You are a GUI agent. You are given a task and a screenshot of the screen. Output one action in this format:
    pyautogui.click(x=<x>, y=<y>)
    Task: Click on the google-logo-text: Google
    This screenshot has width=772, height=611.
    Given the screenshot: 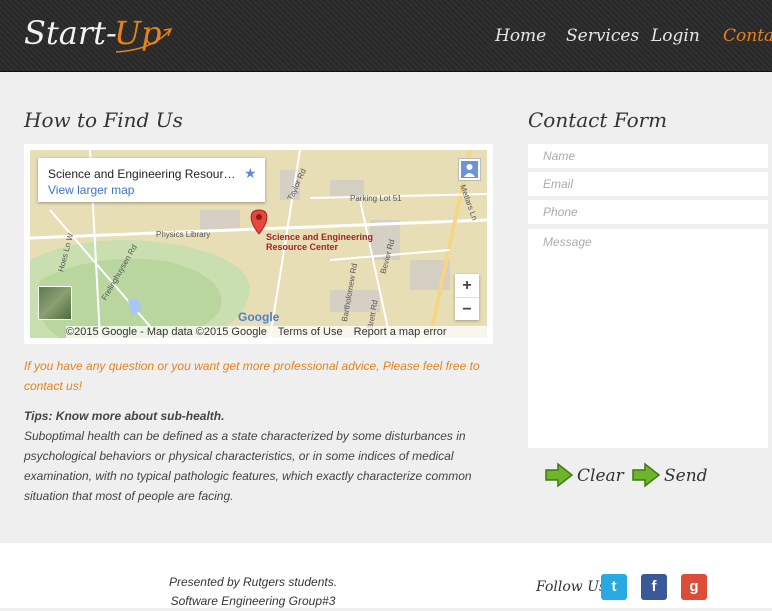 What is the action you would take?
    pyautogui.click(x=259, y=317)
    